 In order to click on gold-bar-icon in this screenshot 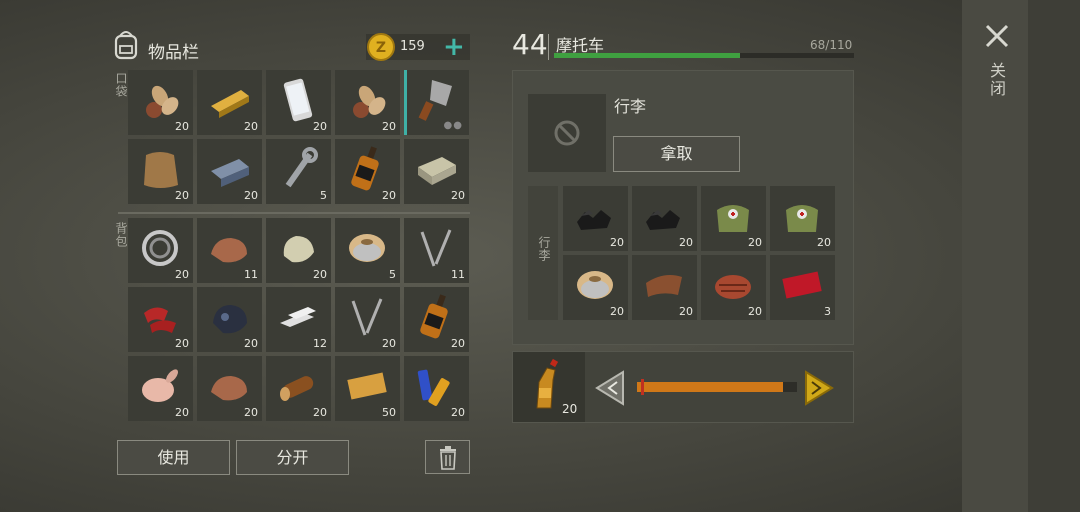, I will do `click(230, 104)`.